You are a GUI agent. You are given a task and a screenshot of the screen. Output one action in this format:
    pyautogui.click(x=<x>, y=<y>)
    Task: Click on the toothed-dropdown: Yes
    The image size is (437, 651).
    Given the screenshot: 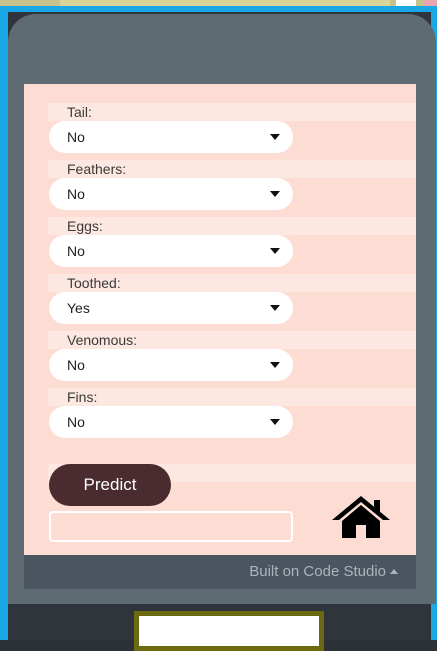 What is the action you would take?
    pyautogui.click(x=171, y=308)
    